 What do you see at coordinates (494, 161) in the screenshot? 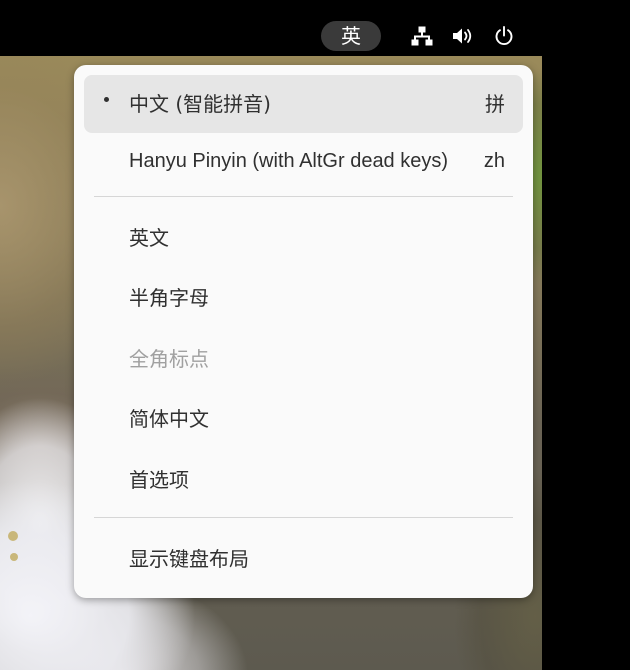
I see `menu-item-accel: zh` at bounding box center [494, 161].